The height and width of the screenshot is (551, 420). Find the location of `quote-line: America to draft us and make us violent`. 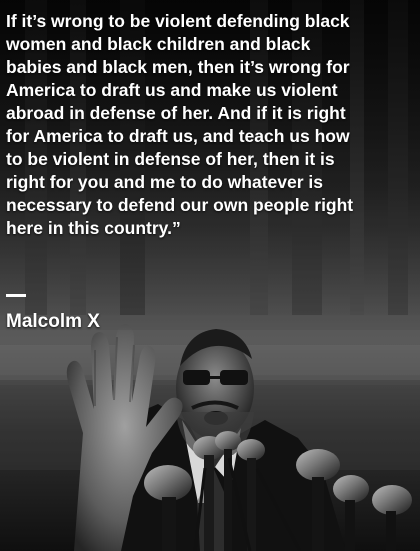

quote-line: America to draft us and make us violent is located at coordinates (172, 90).